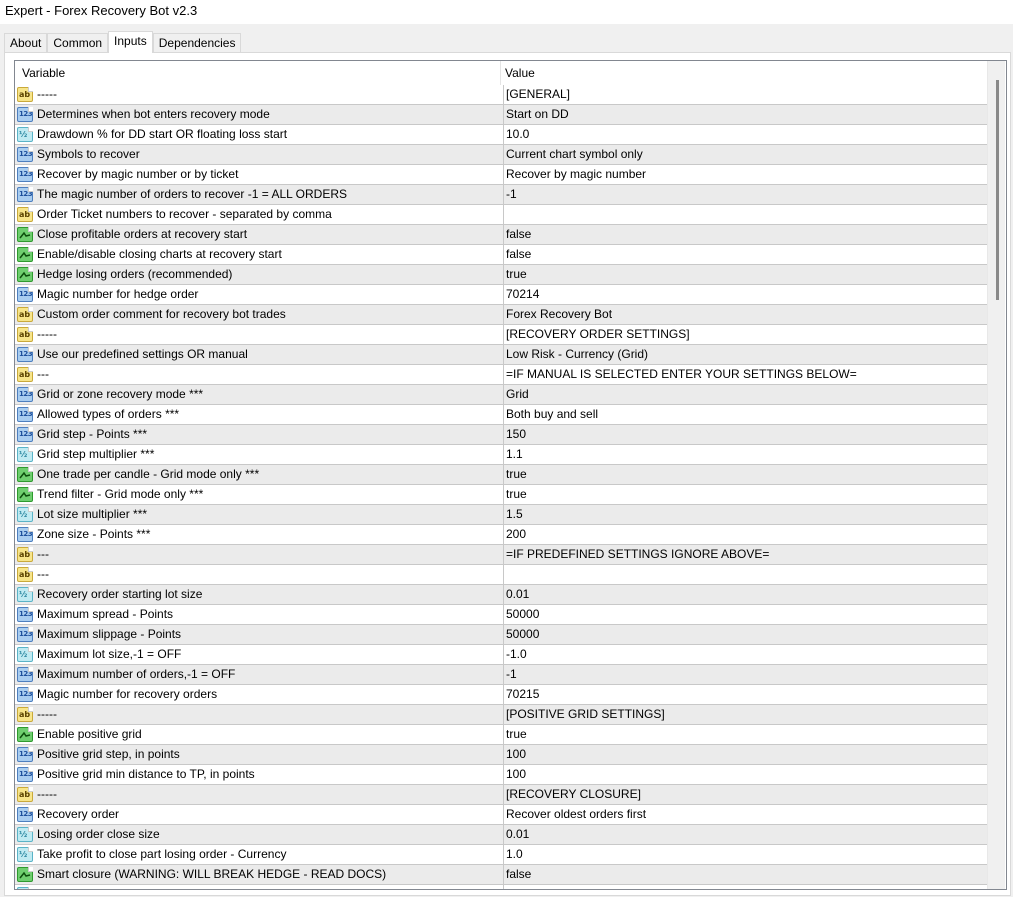 The height and width of the screenshot is (897, 1013). What do you see at coordinates (744, 714) in the screenshot?
I see `variable-value: [POSITIVE GRID SETTINGS]` at bounding box center [744, 714].